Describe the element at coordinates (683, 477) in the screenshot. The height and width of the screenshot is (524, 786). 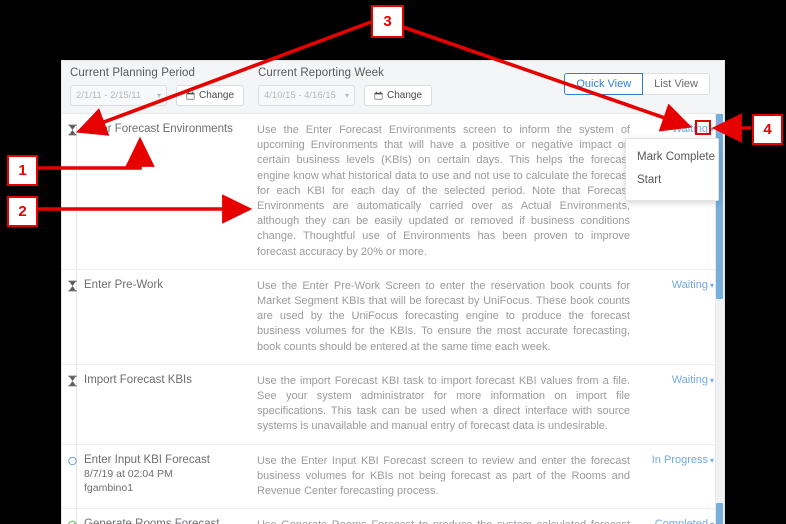
I see `status-badge: In Progress ▾` at that location.